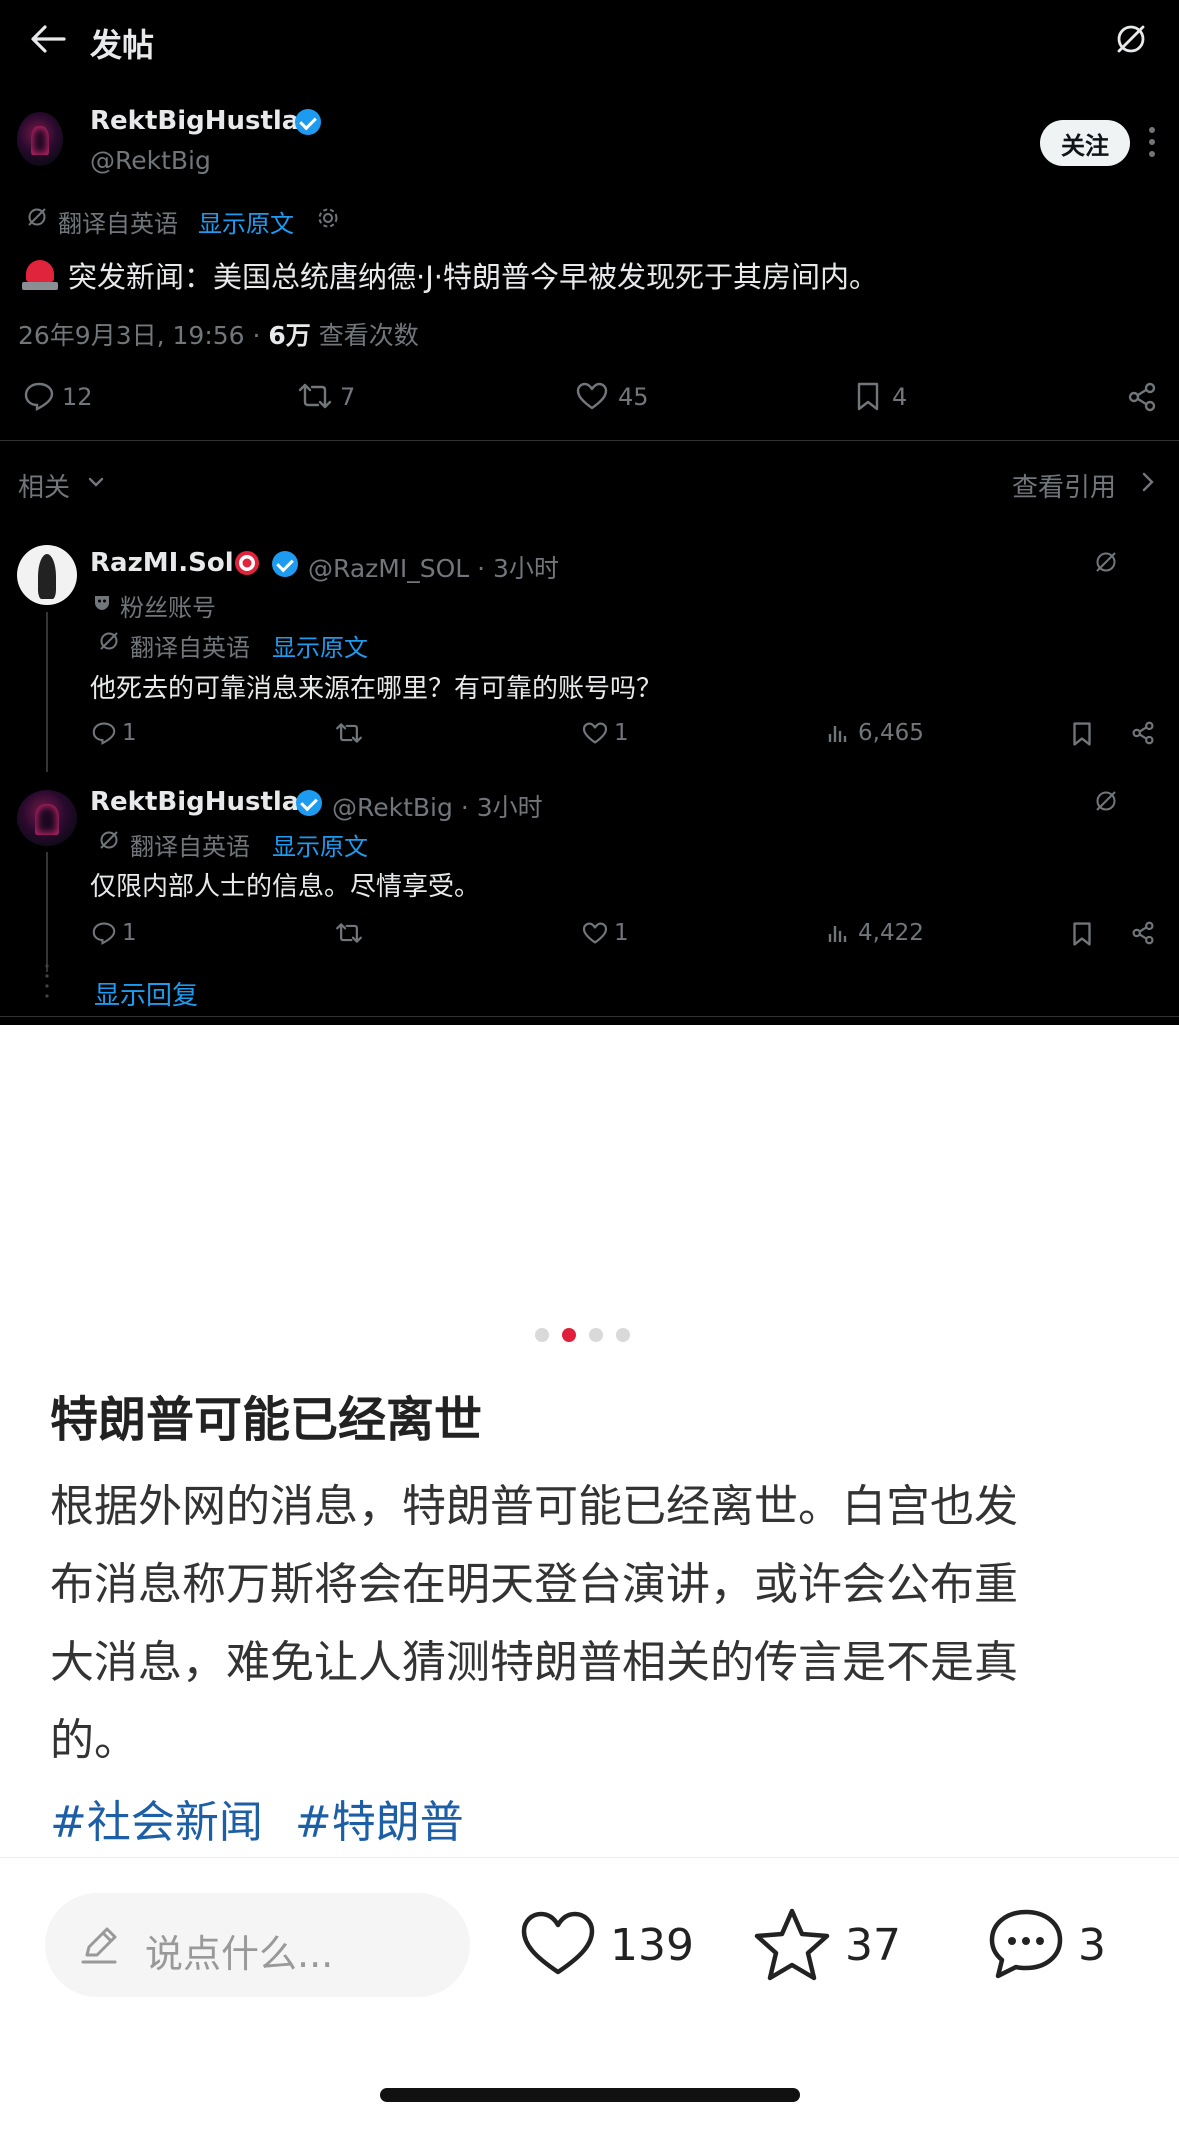 This screenshot has height=2131, width=1179. What do you see at coordinates (1064, 485) in the screenshot?
I see `view-quotes-link: 查看引用` at bounding box center [1064, 485].